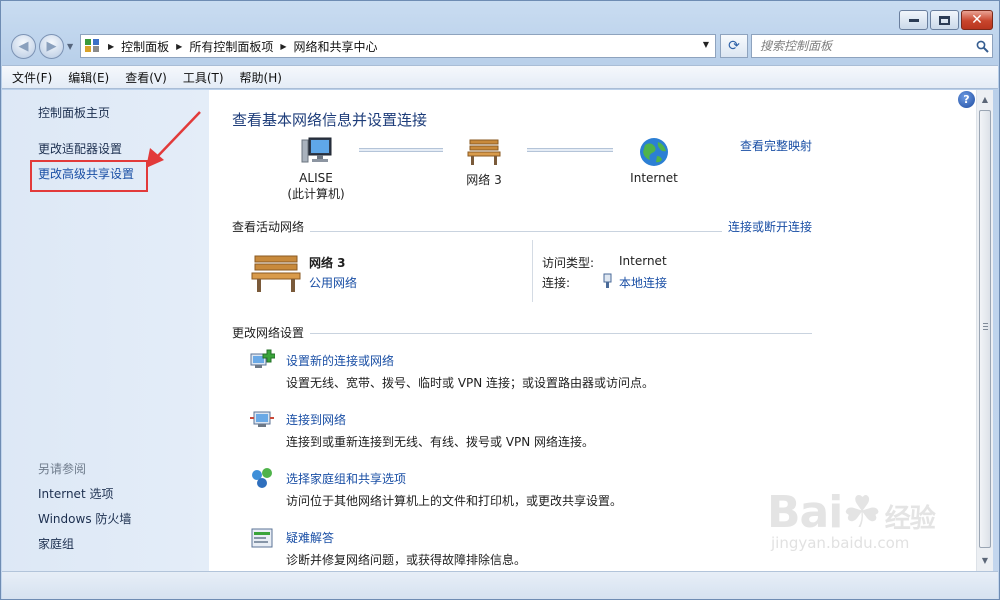  What do you see at coordinates (406, 560) in the screenshot?
I see `task-troubleshoot-desc: 诊断并修复网络问题，或获得故障排除信息。` at bounding box center [406, 560].